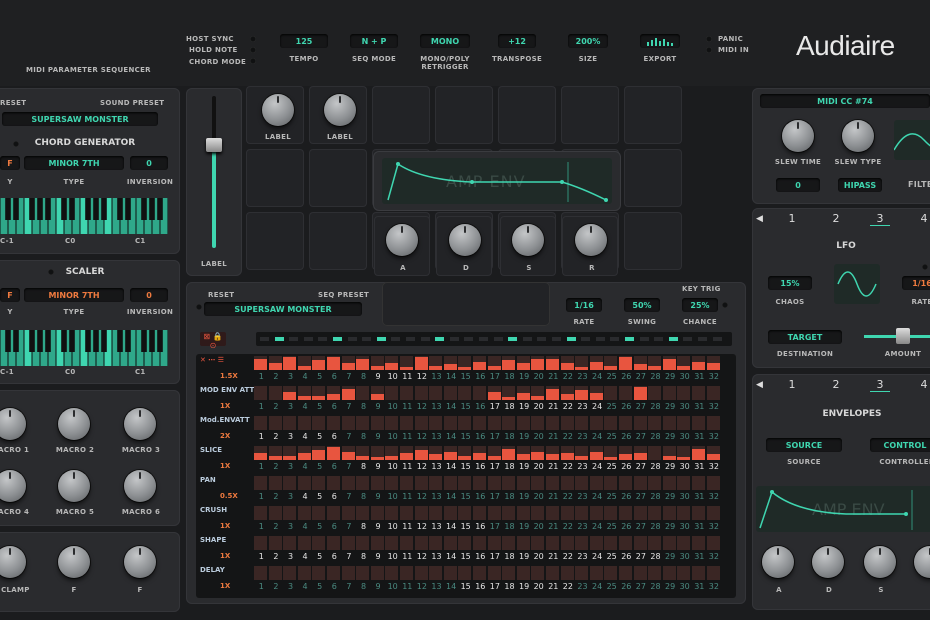  I want to click on chord-inversion-display: 0, so click(149, 163).